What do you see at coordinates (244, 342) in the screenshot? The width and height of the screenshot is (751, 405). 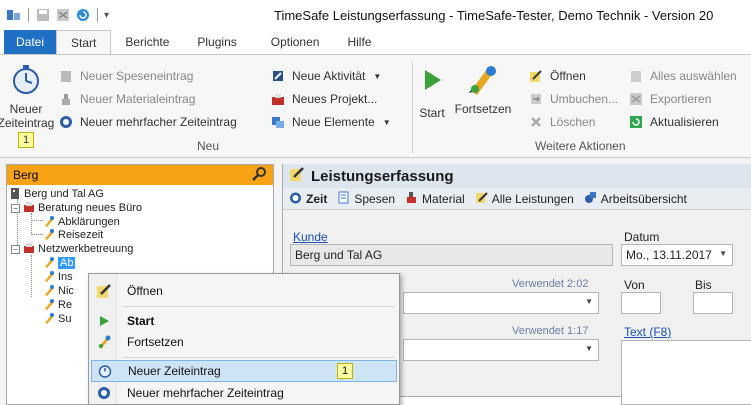 I see `context-menu-continue: Fortsetzen` at bounding box center [244, 342].